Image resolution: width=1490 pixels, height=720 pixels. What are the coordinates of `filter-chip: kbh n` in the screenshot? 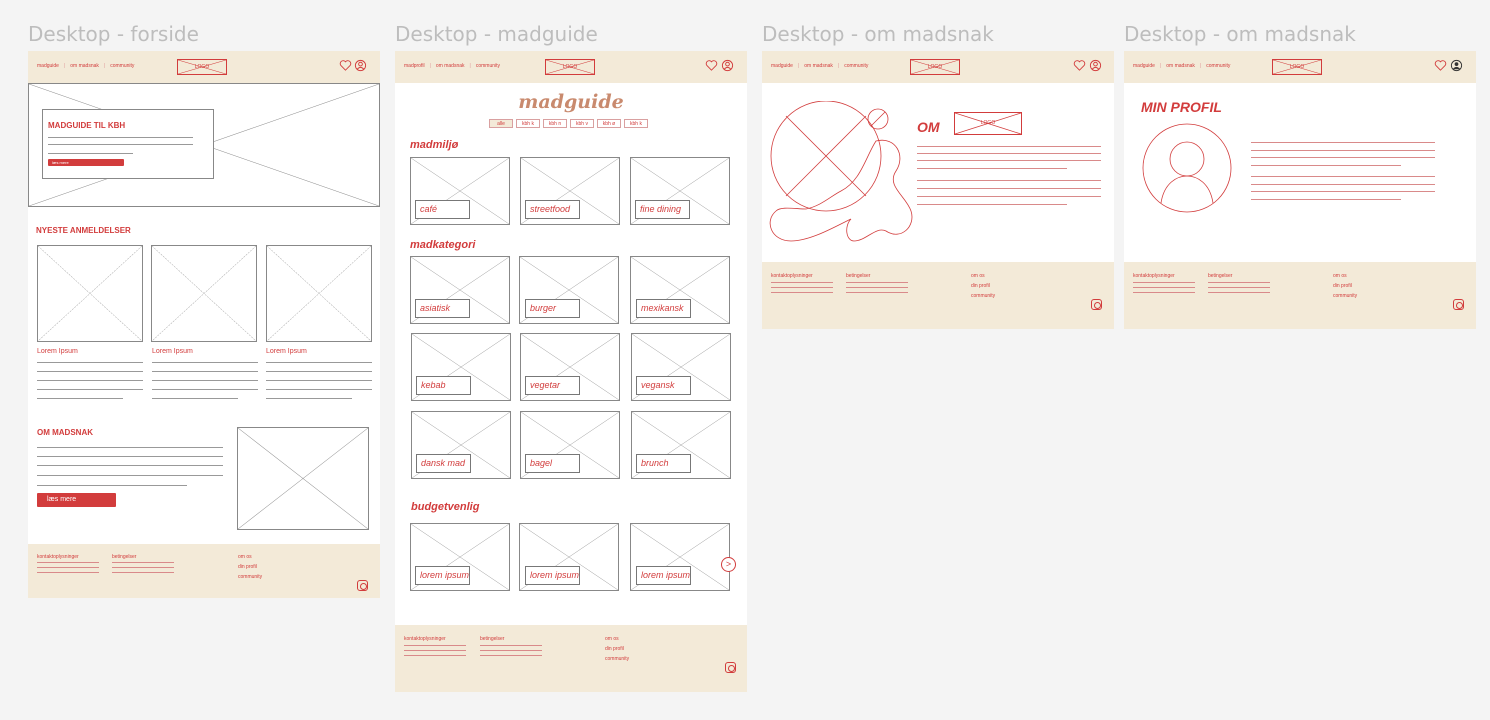 It's located at (555, 123).